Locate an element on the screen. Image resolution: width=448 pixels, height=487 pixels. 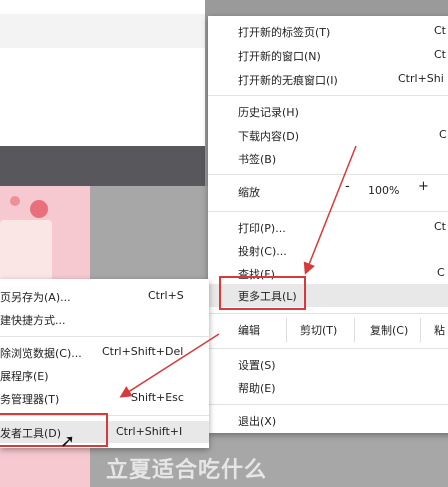
arrow-to-developer-tools is located at coordinates (169, 365).